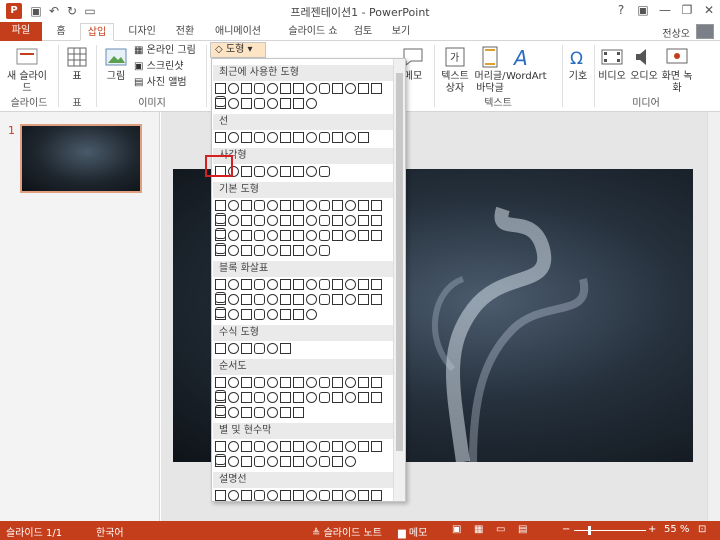 The height and width of the screenshot is (540, 720). Describe the element at coordinates (21, 31) in the screenshot. I see `tab-file: 파일` at that location.